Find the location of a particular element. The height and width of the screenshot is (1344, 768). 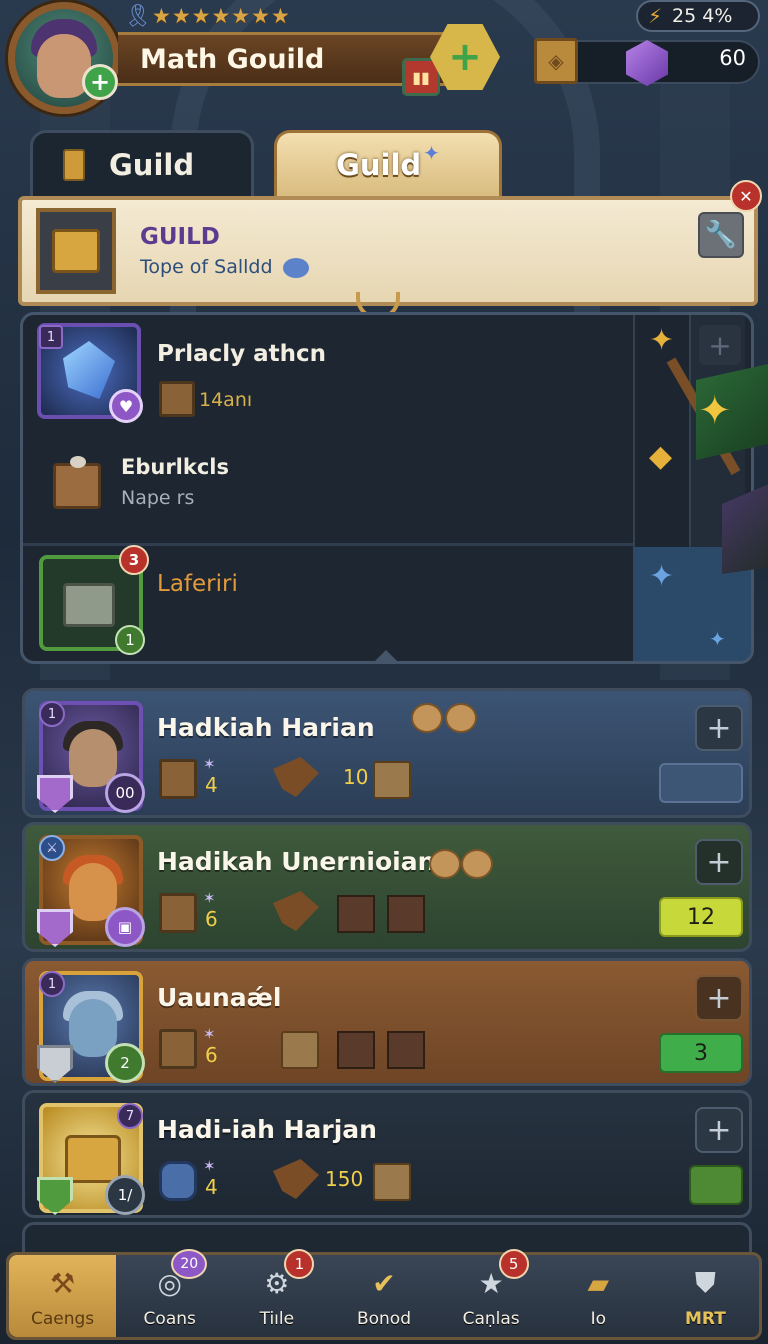

panel-notch is located at coordinates (386, 656).